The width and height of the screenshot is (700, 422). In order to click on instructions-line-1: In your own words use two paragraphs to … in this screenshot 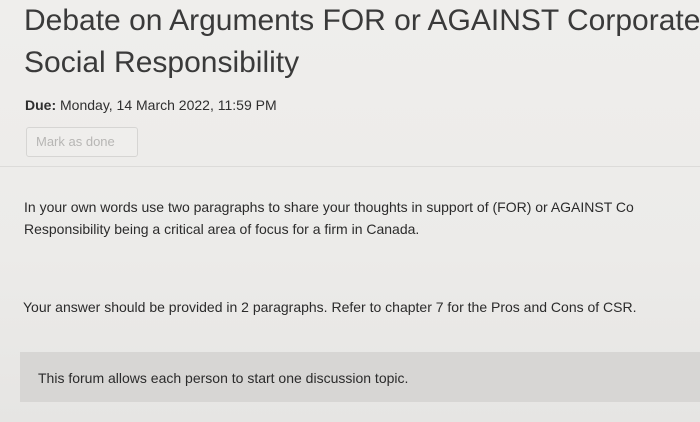, I will do `click(329, 207)`.